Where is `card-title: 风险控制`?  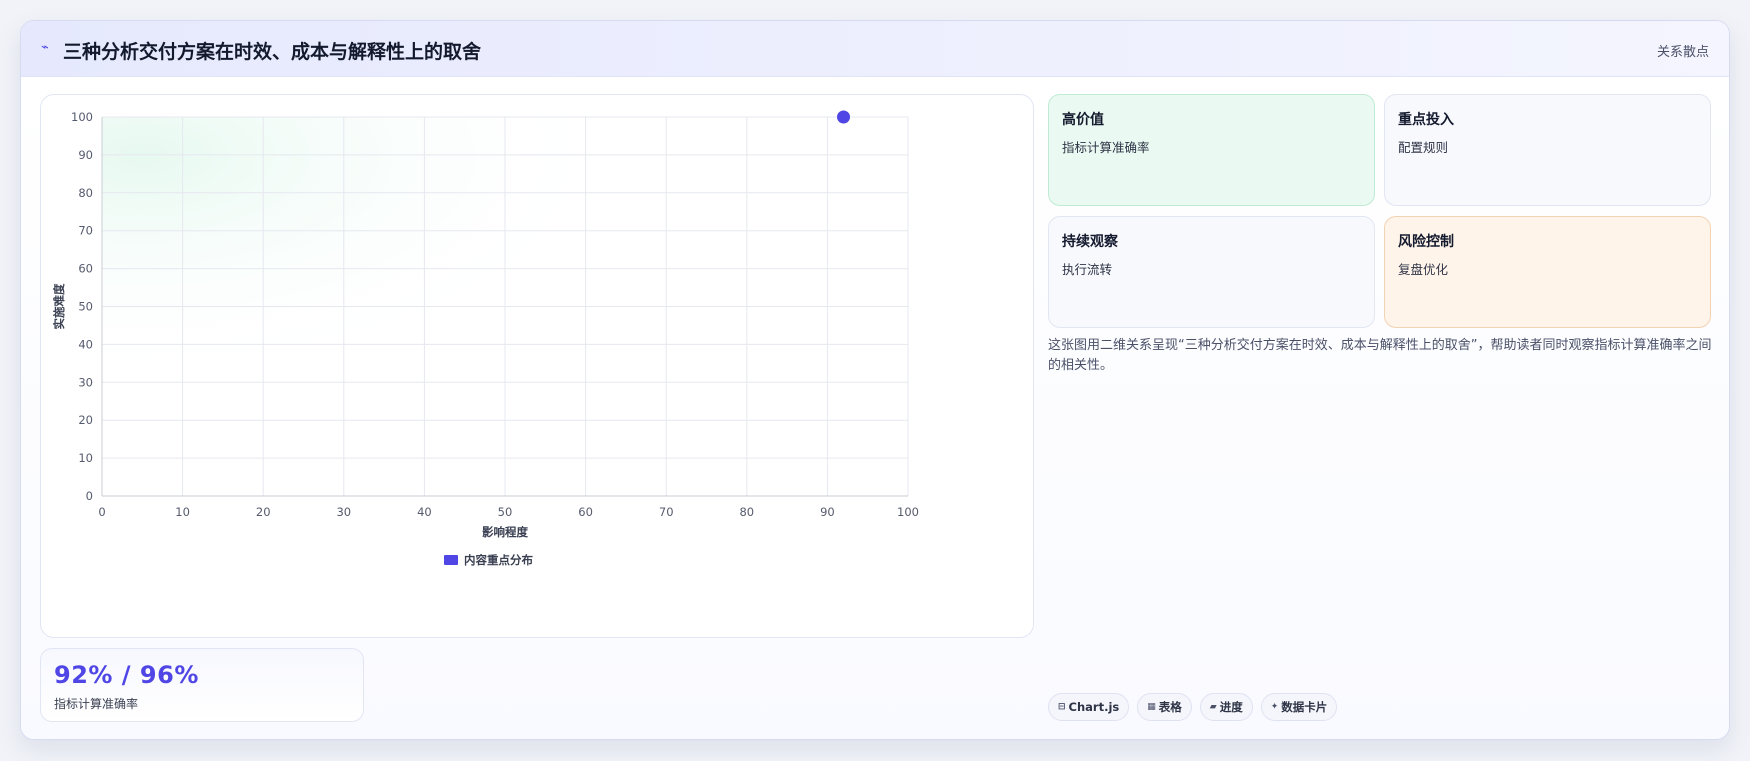 card-title: 风险控制 is located at coordinates (1426, 242).